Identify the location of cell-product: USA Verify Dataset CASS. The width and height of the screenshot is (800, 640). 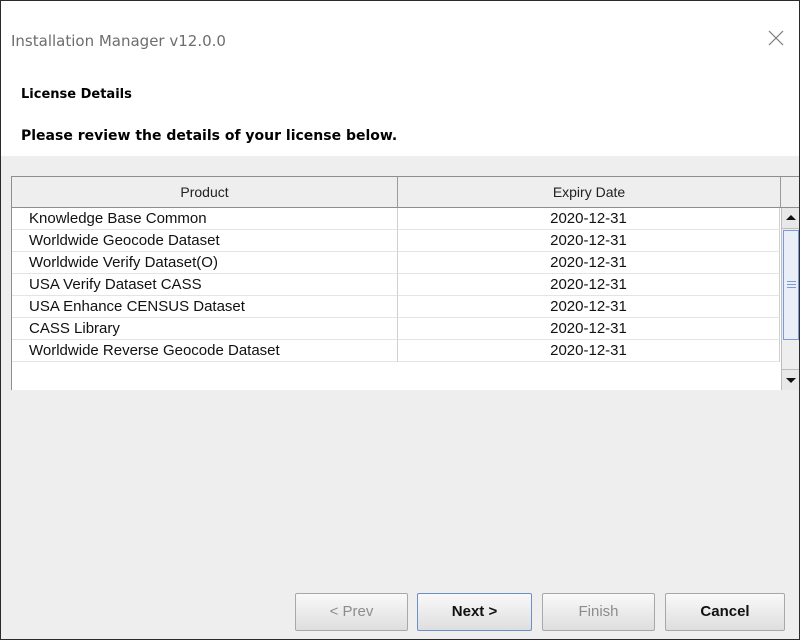
(205, 285).